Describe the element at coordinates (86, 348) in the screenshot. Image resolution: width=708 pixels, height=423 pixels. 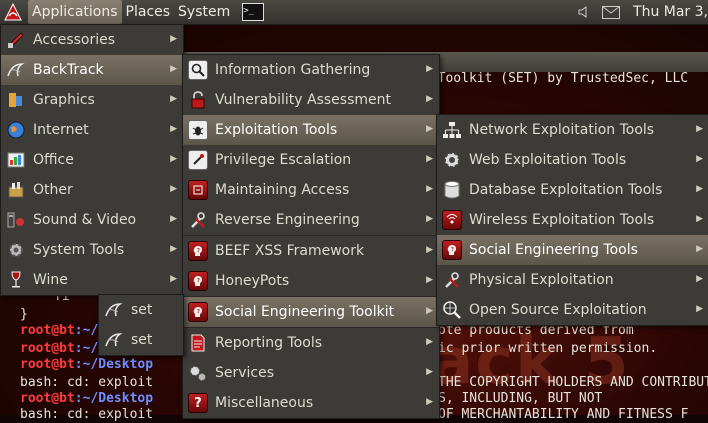
I see `prompt-path: :~/` at that location.